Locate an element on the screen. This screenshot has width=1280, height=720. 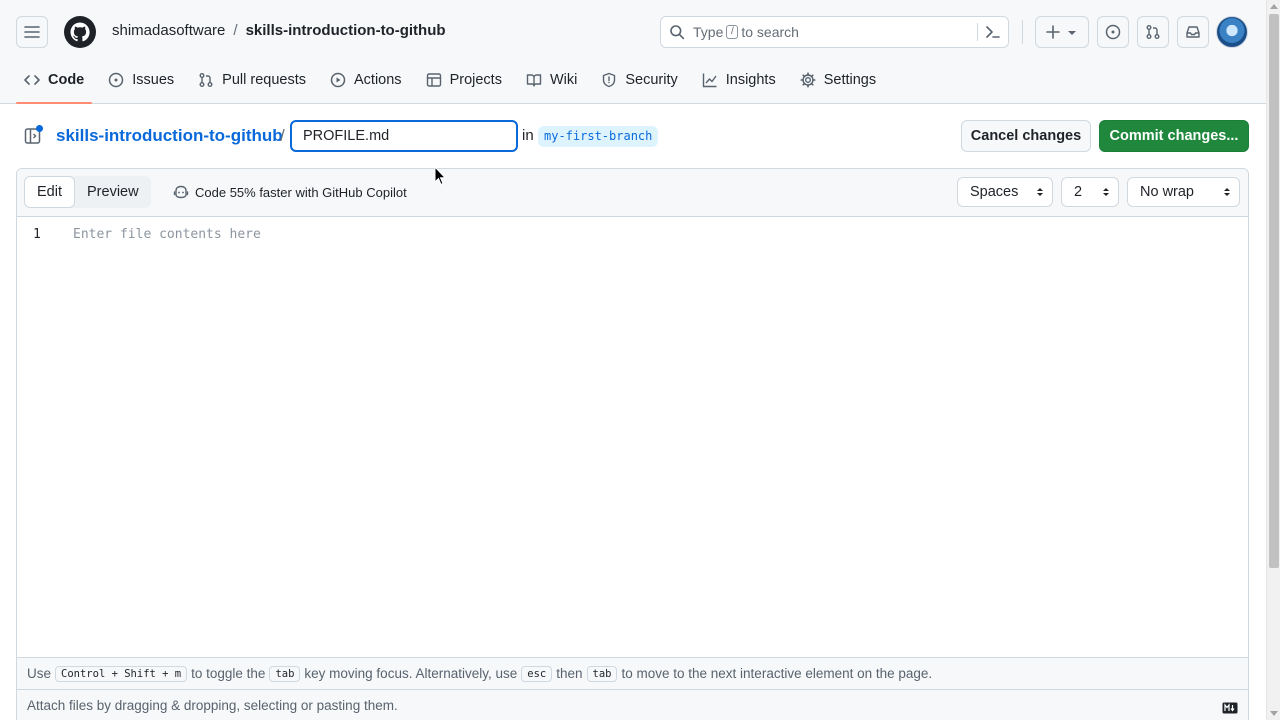
book-icon is located at coordinates (534, 80).